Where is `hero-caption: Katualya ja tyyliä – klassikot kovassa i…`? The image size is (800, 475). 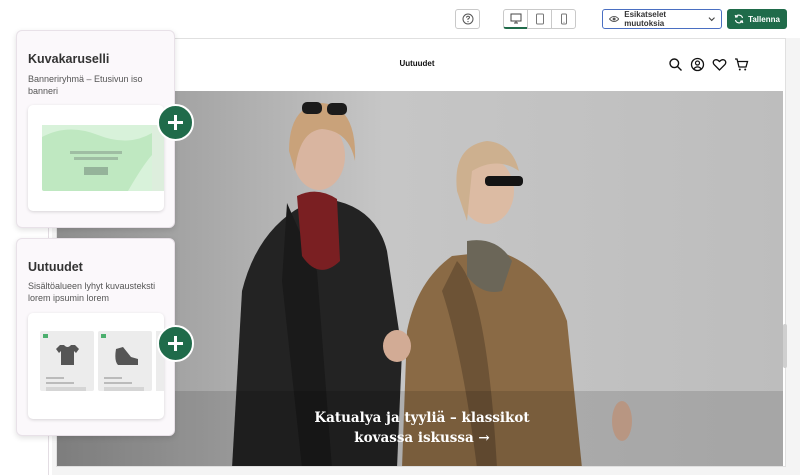 hero-caption: Katualya ja tyyliä – klassikot kovassa i… is located at coordinates (422, 428).